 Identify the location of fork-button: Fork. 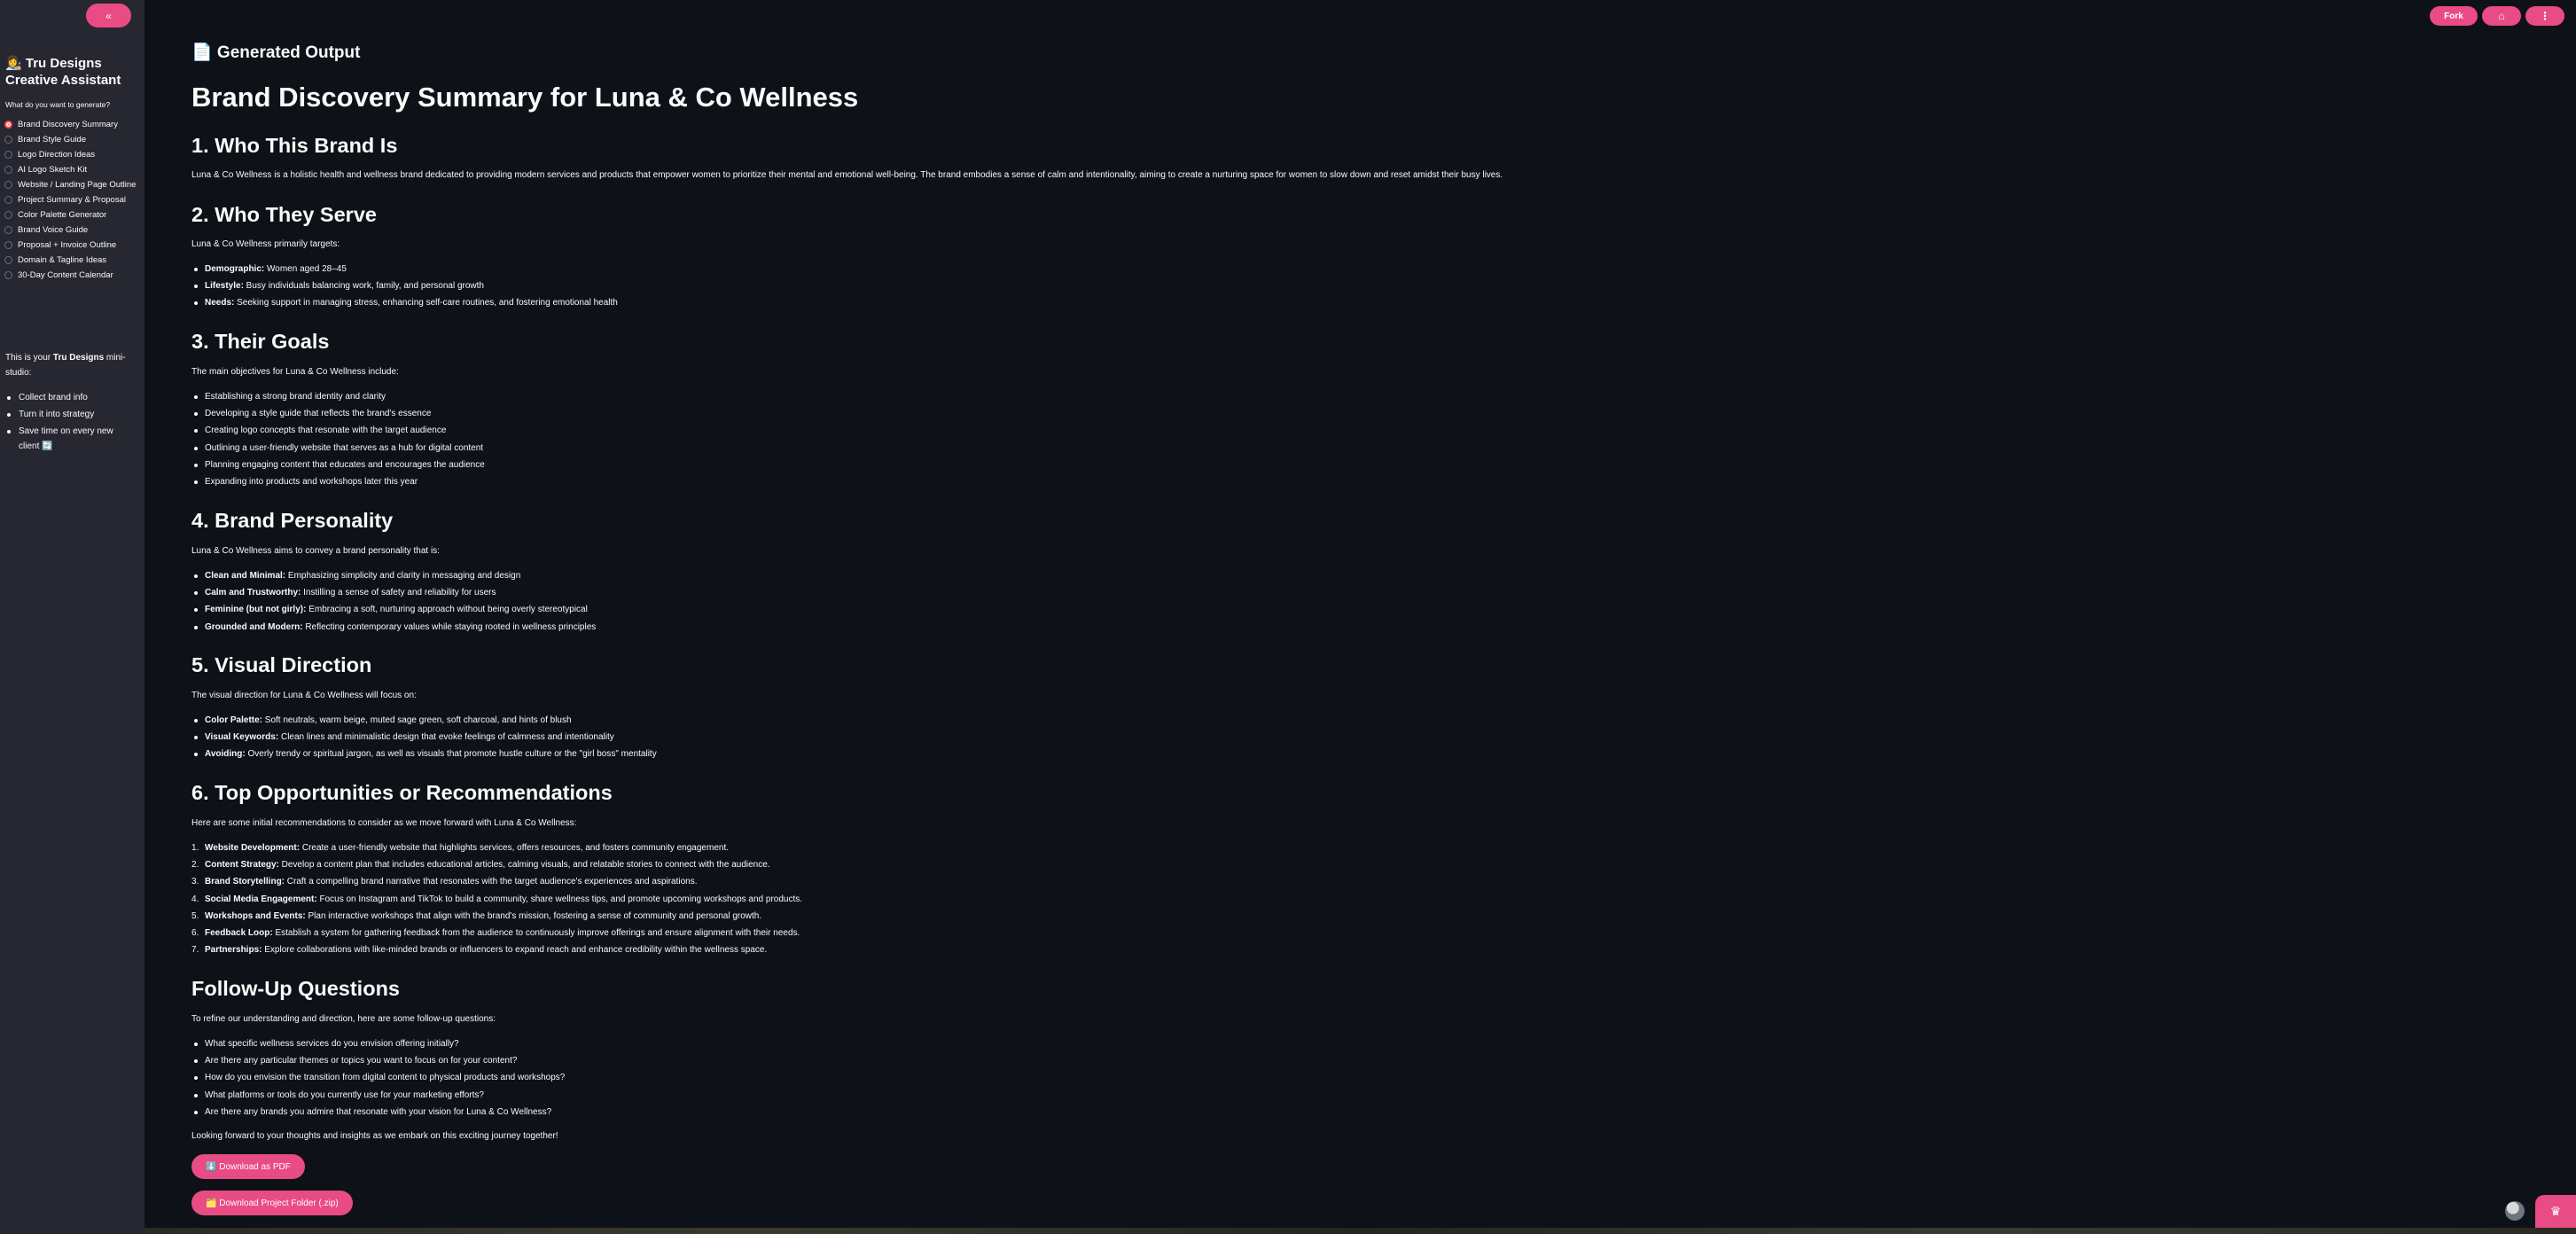
(2454, 16).